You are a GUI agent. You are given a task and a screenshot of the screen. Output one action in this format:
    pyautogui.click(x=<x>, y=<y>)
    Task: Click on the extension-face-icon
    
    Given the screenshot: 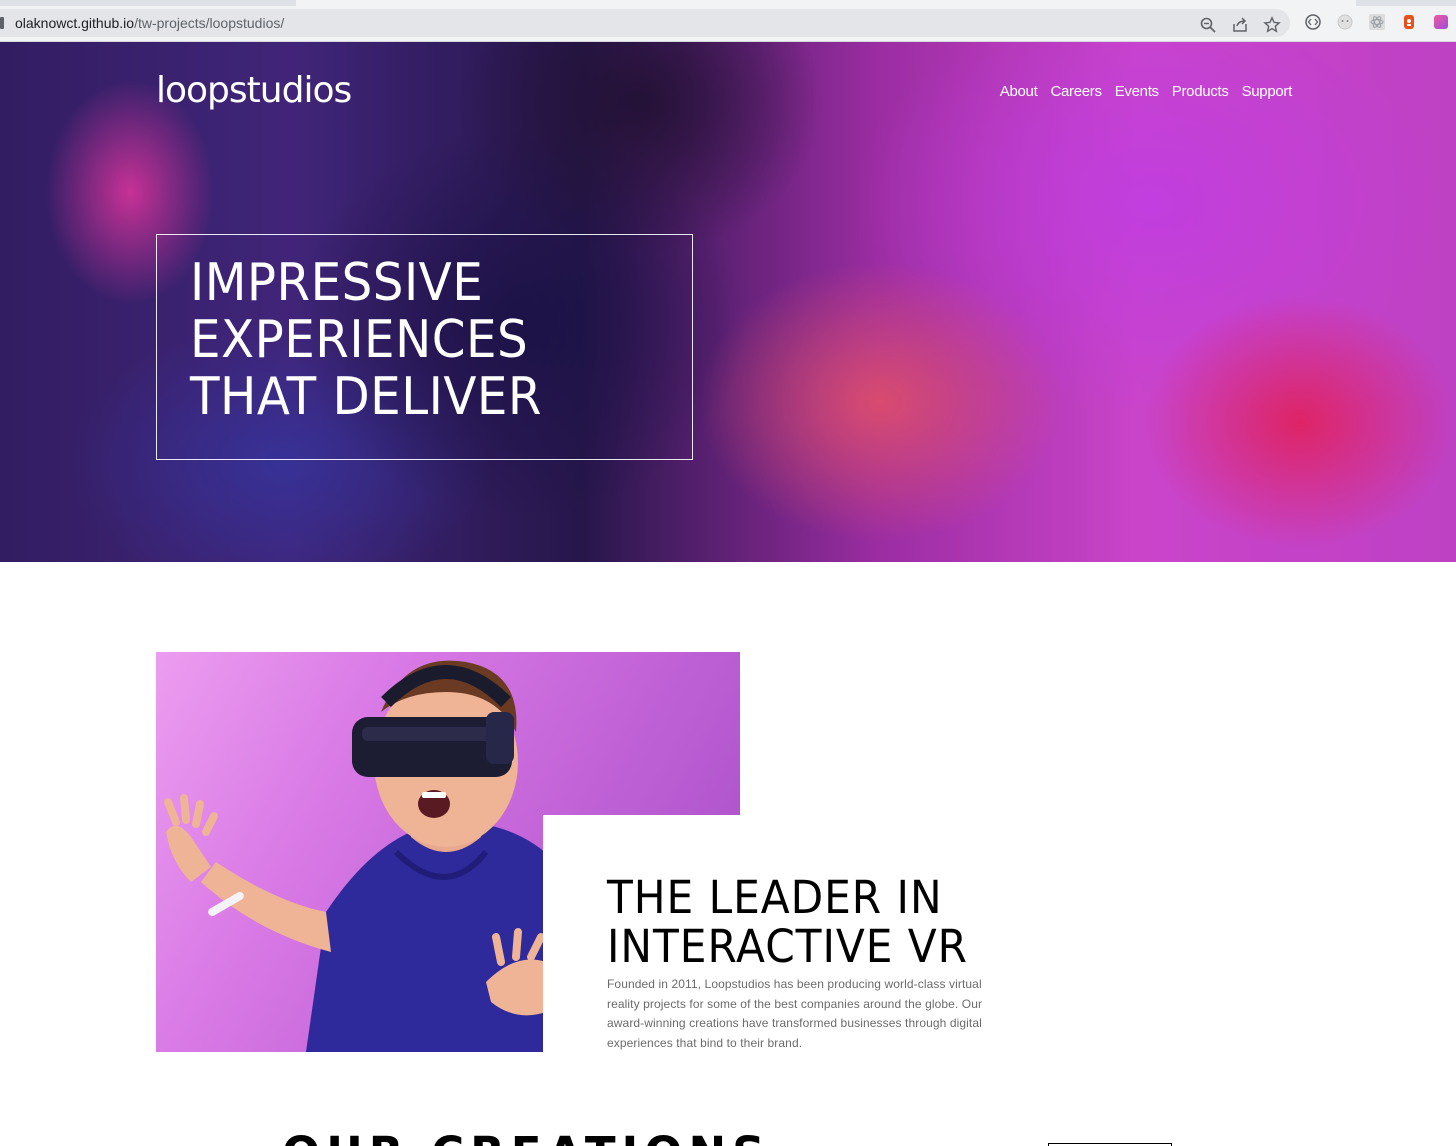 What is the action you would take?
    pyautogui.click(x=1345, y=22)
    